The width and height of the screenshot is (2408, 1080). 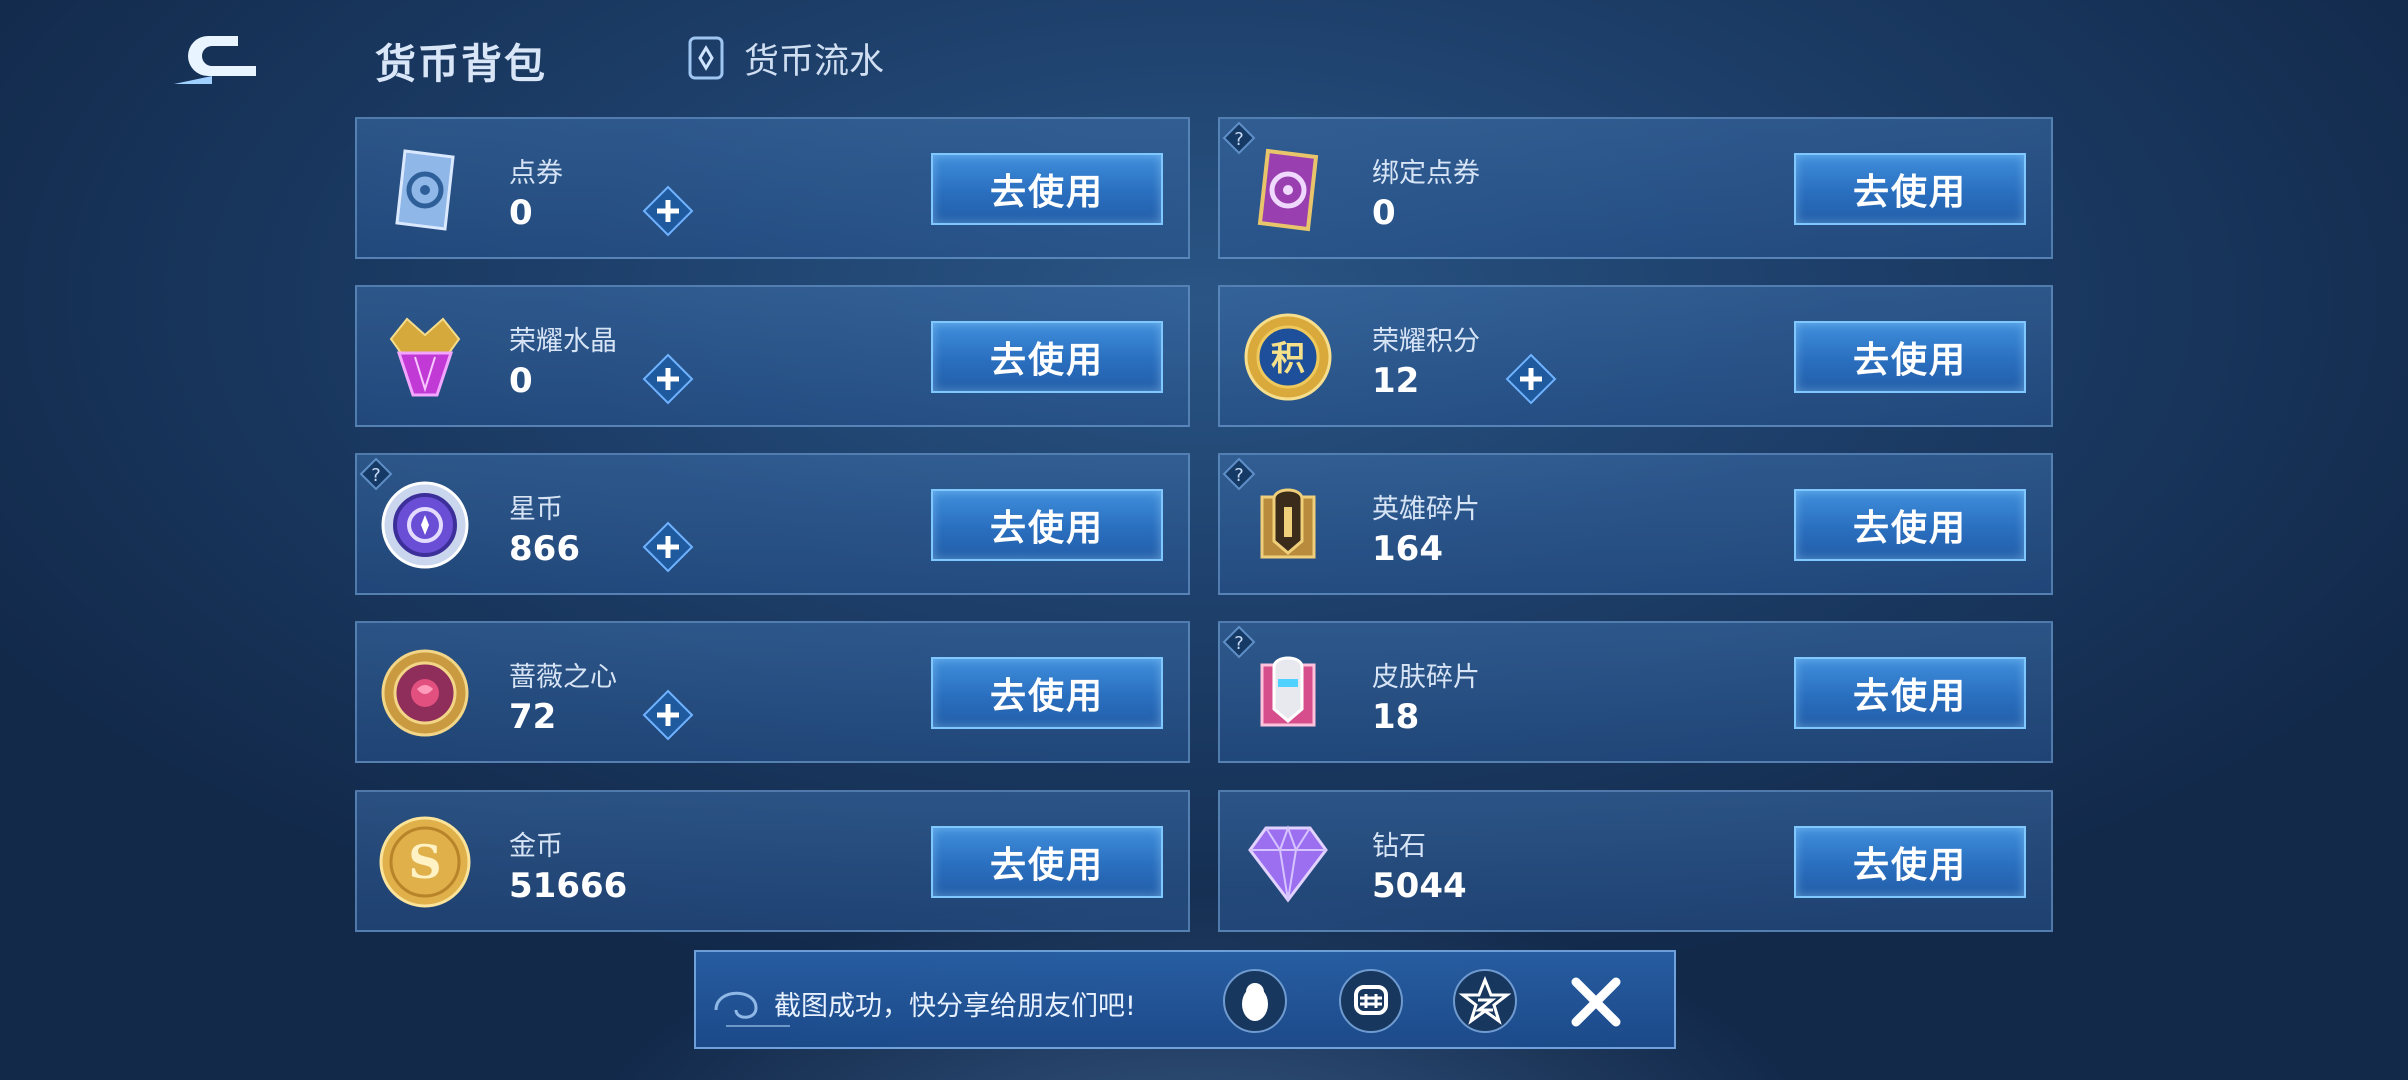 What do you see at coordinates (1399, 846) in the screenshot?
I see `currency-name: 钻石` at bounding box center [1399, 846].